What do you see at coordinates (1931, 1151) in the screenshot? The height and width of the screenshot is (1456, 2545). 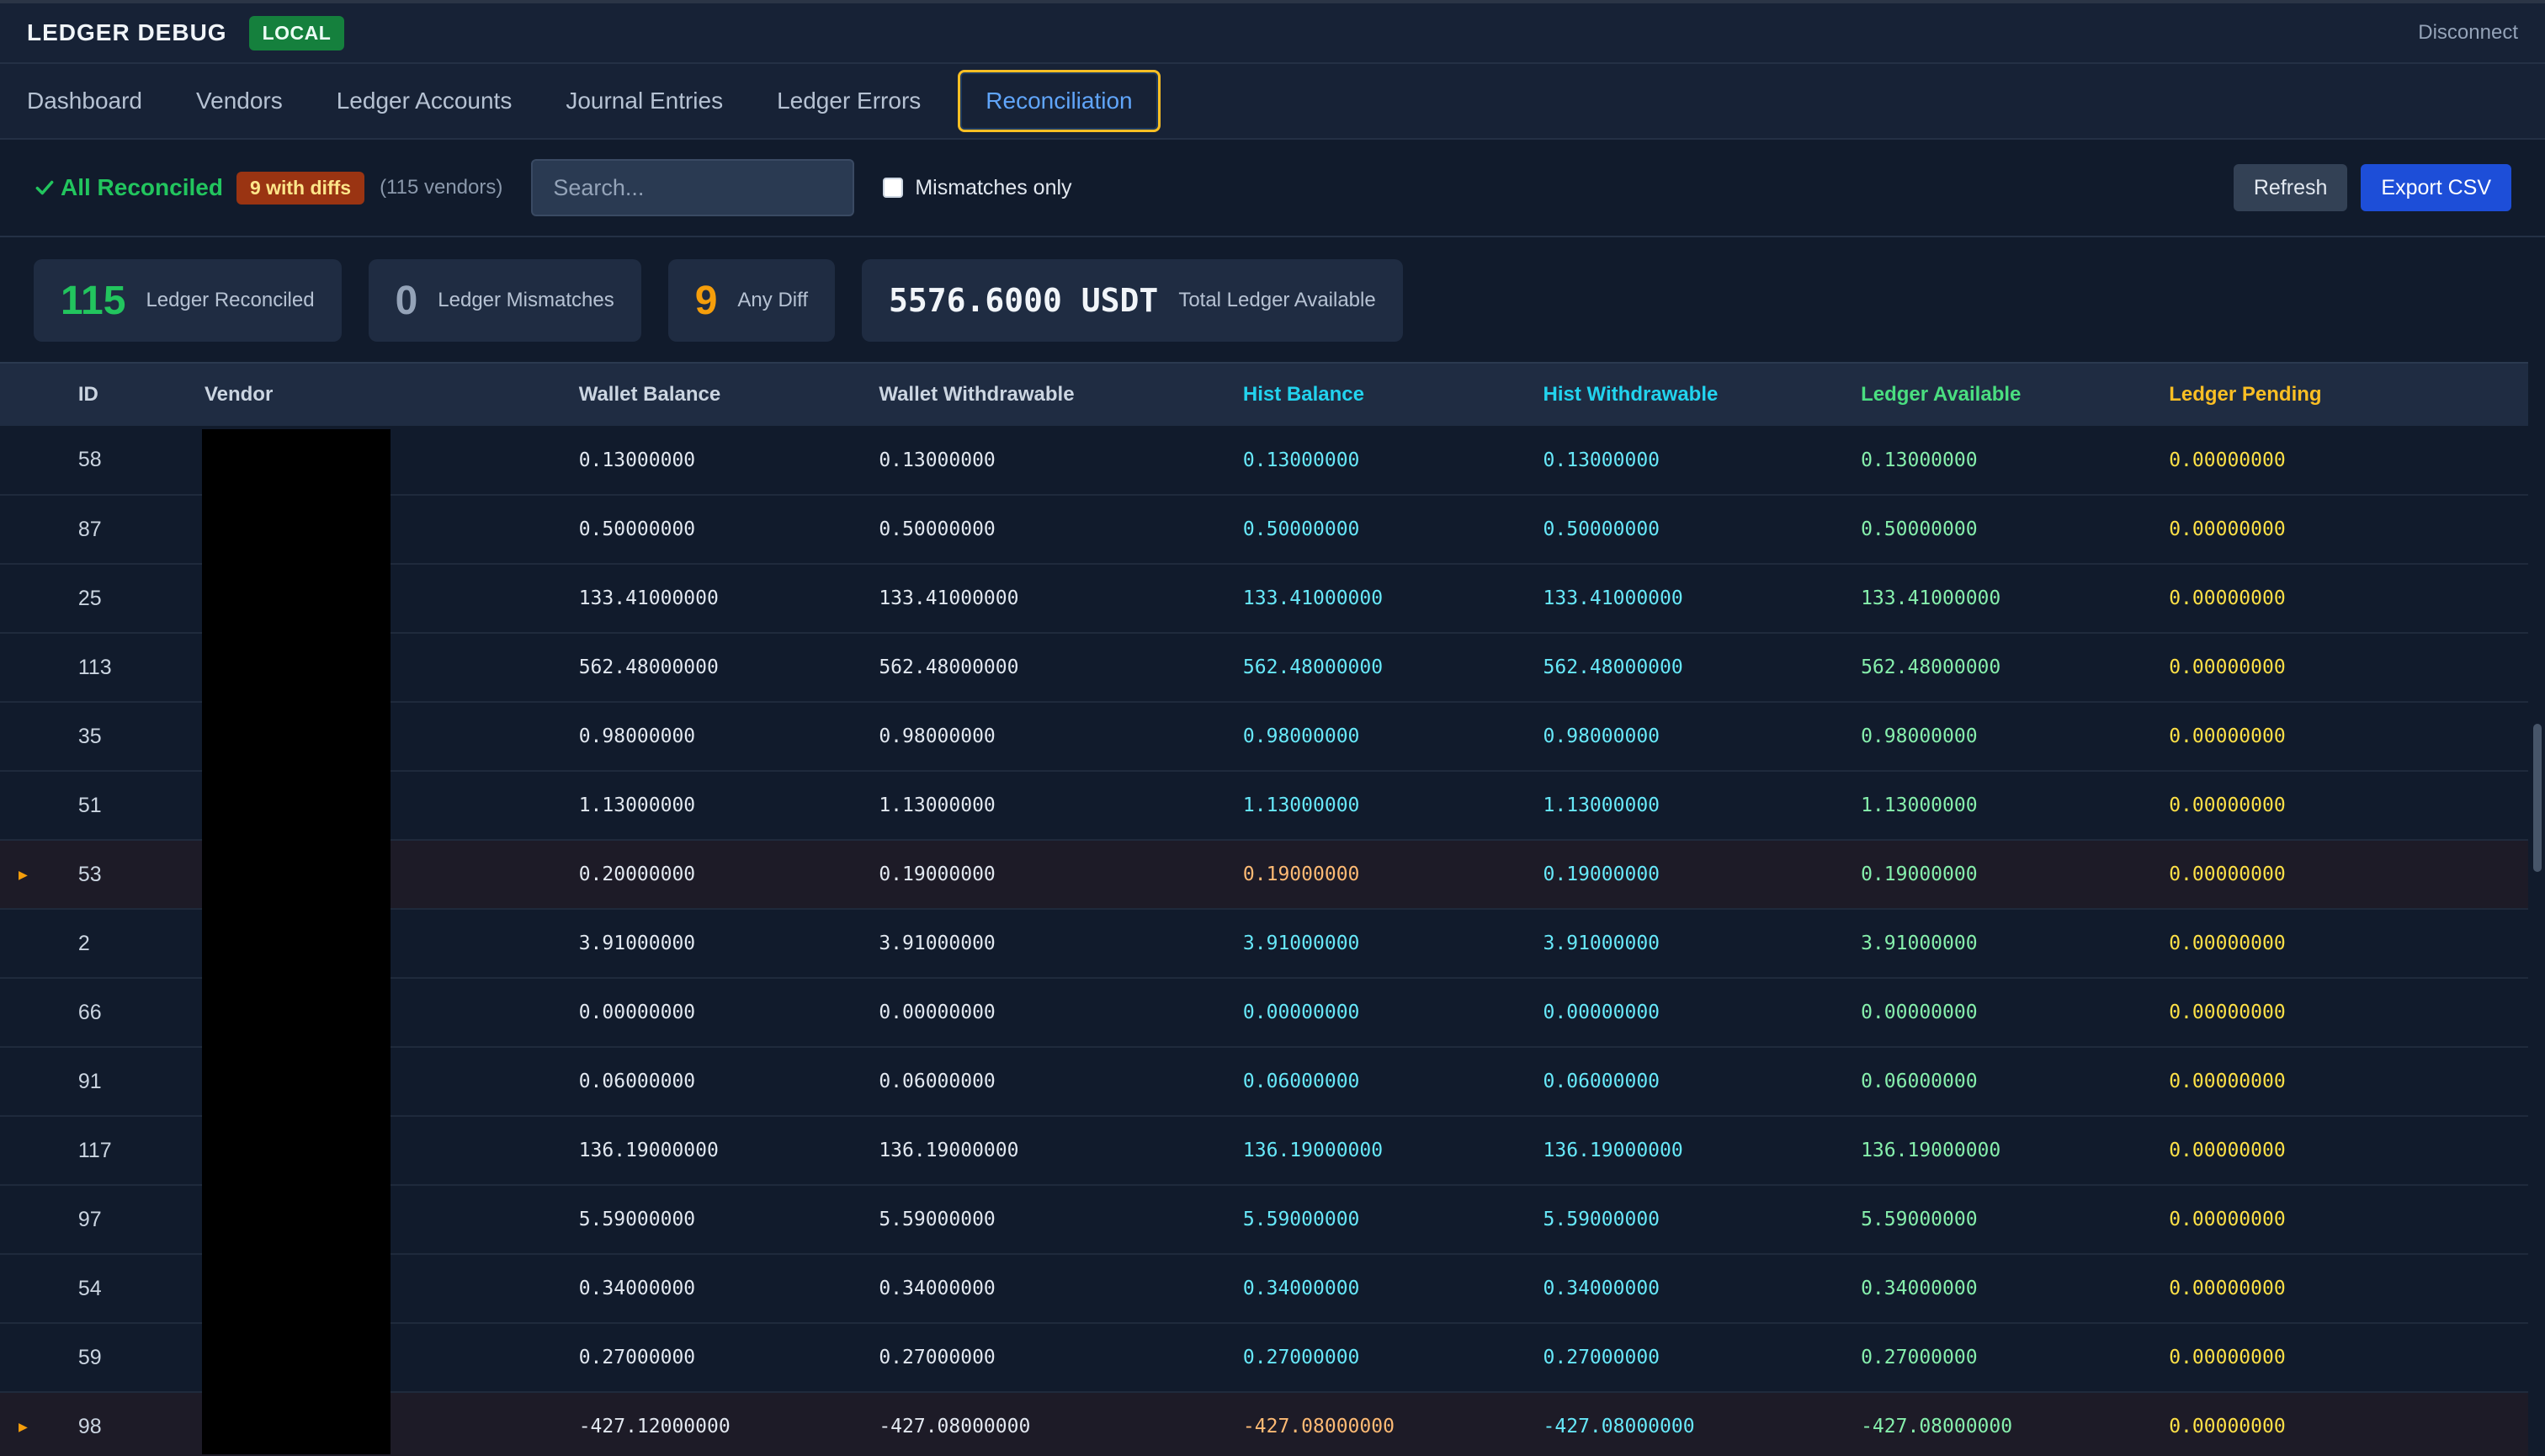 I see `cell-ledger-available: 136.19000000` at bounding box center [1931, 1151].